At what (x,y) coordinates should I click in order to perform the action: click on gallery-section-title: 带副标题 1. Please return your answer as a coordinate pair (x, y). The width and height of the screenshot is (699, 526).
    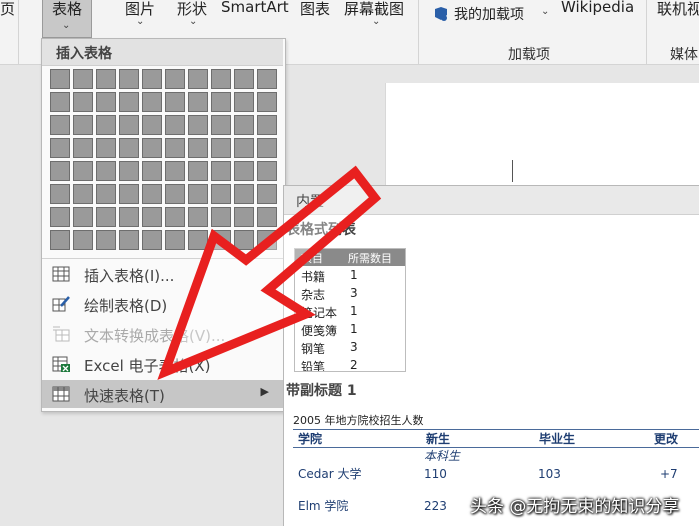
    Looking at the image, I should click on (321, 391).